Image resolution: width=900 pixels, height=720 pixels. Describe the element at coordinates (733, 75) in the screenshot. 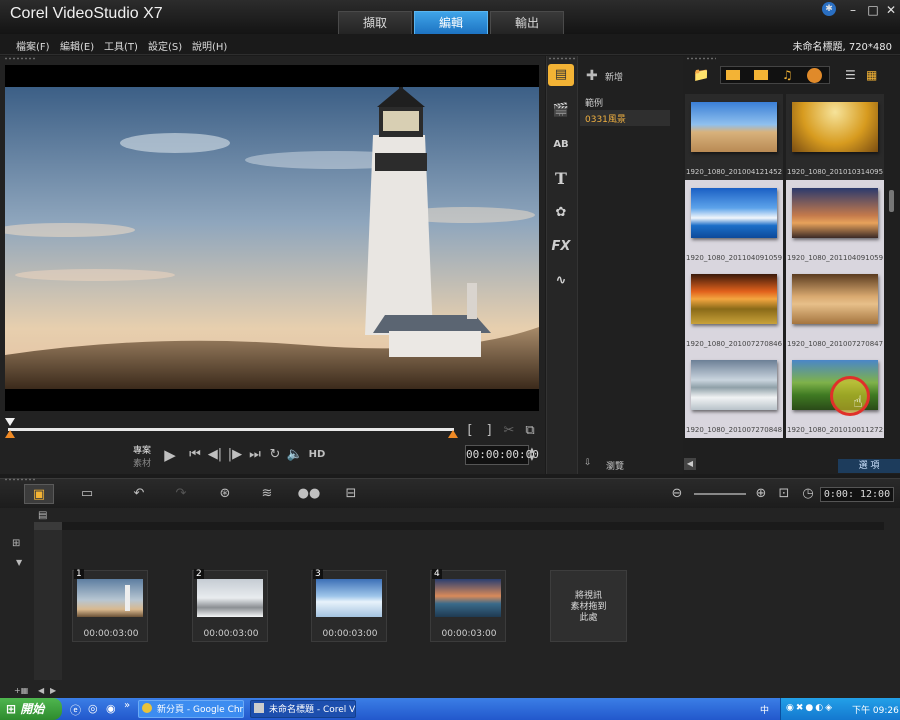

I see `video-filter-icon` at that location.